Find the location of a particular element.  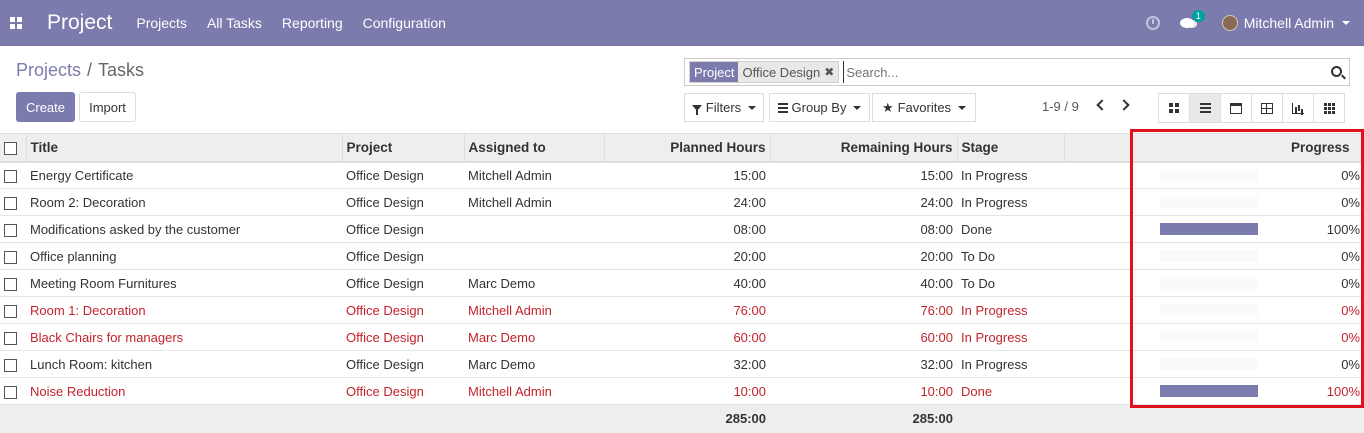

task-assignee: Mitchell Admin is located at coordinates (510, 310).